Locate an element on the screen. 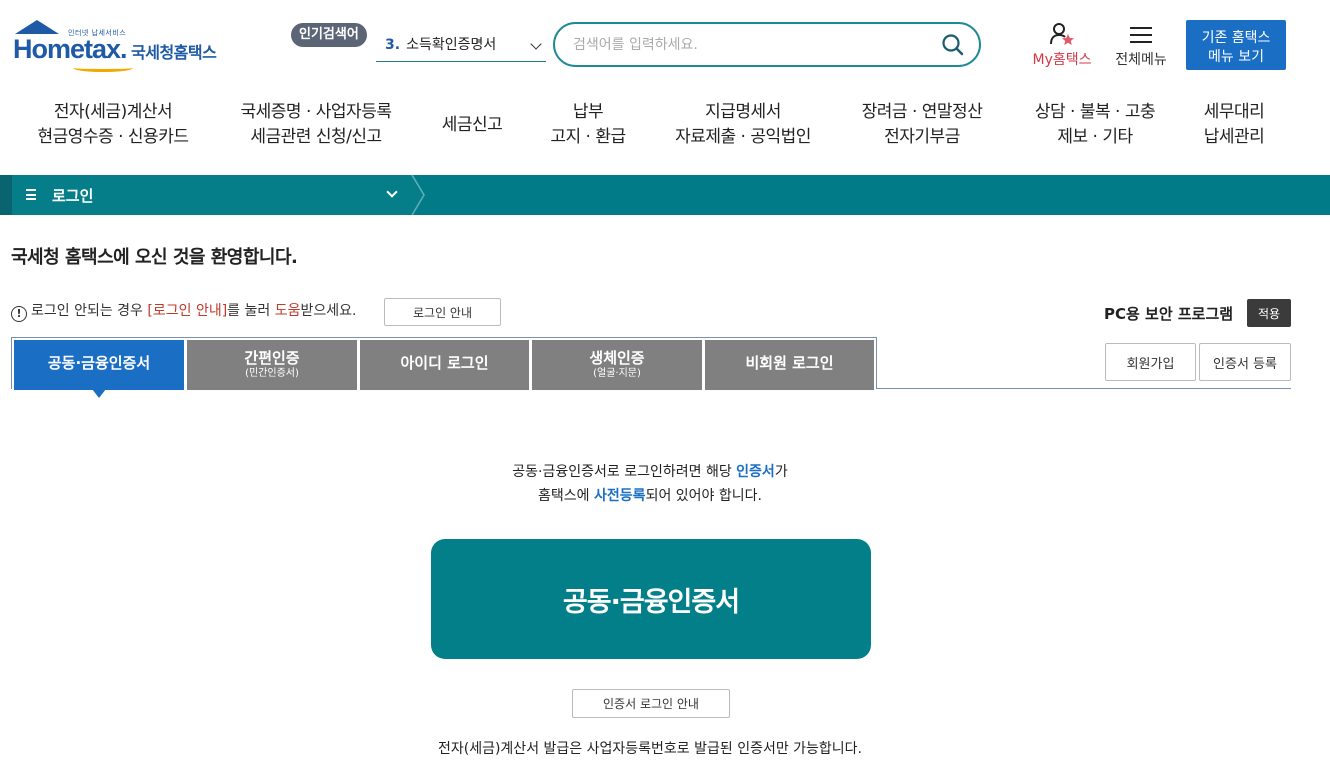 The image size is (1330, 773). info1-c: 가 is located at coordinates (781, 472).